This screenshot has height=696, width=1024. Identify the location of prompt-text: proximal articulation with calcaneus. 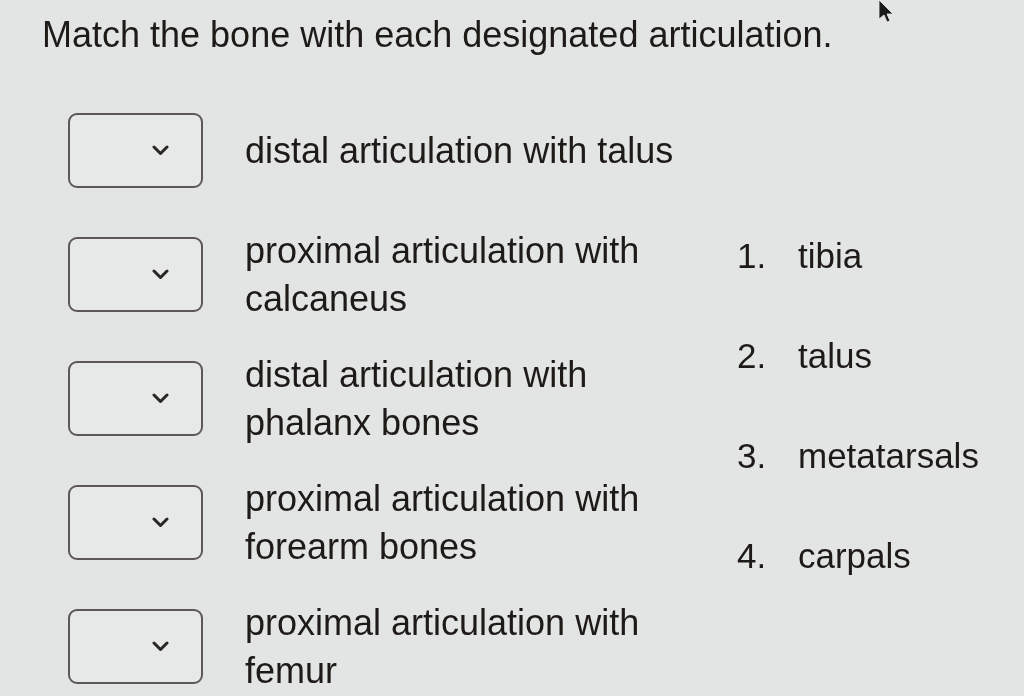
(443, 274).